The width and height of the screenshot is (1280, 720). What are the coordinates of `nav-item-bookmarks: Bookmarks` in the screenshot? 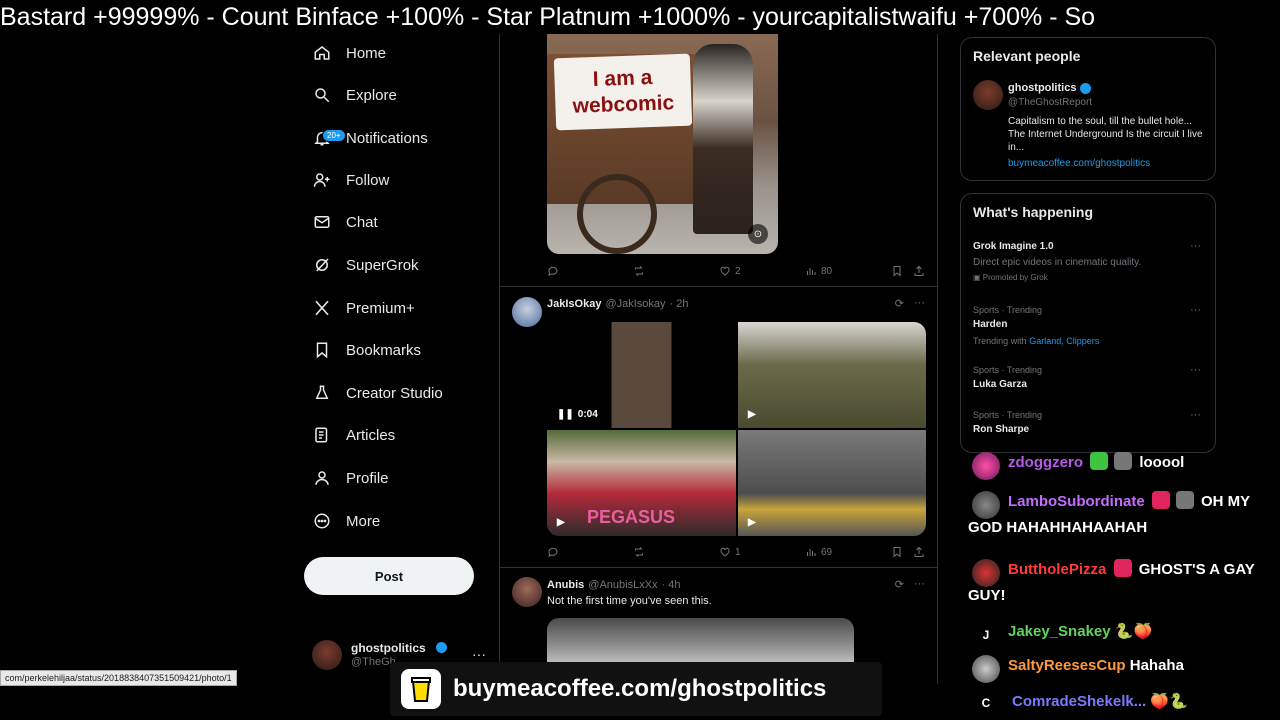 It's located at (366, 350).